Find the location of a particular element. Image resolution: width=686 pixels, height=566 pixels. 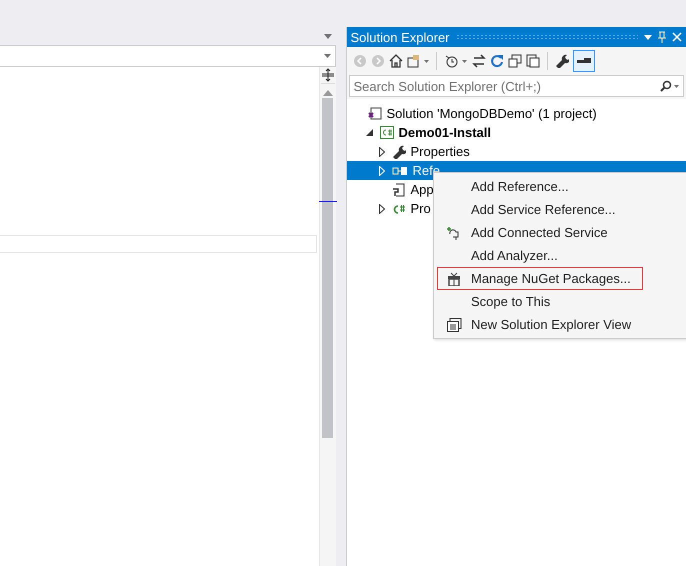

panel-title: Solution Explorer is located at coordinates (400, 37).